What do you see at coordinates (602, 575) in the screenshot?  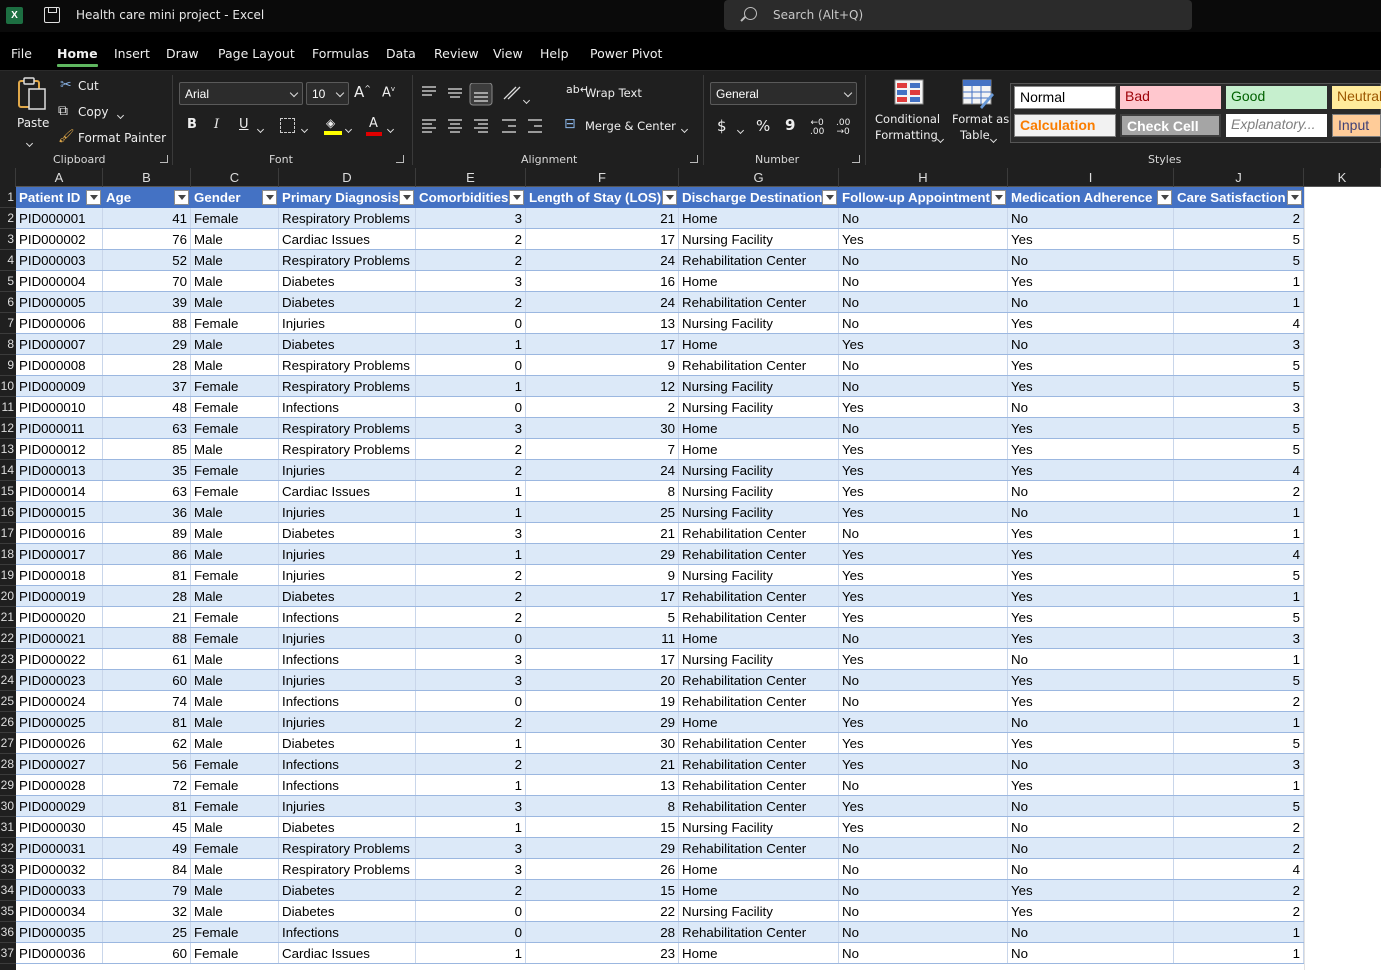 I see `table-cell: 9` at bounding box center [602, 575].